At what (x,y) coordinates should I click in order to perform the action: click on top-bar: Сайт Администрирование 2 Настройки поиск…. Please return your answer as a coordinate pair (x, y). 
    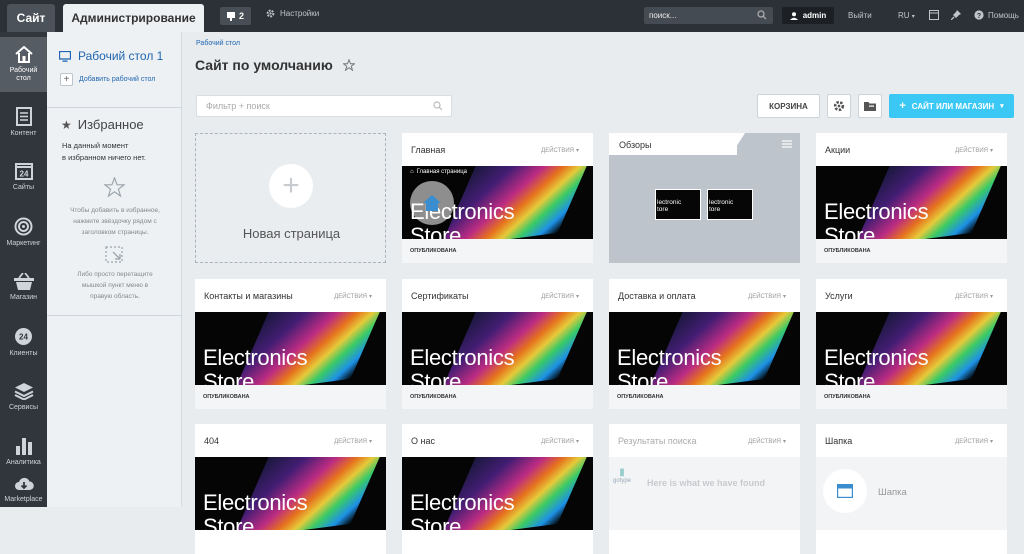
    Looking at the image, I should click on (512, 16).